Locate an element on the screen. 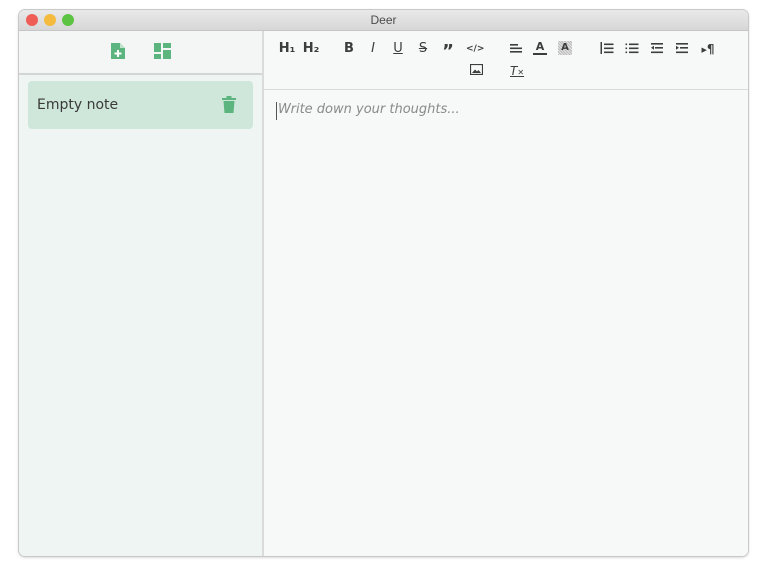  clear-formatting-button: T✕ is located at coordinates (517, 71).